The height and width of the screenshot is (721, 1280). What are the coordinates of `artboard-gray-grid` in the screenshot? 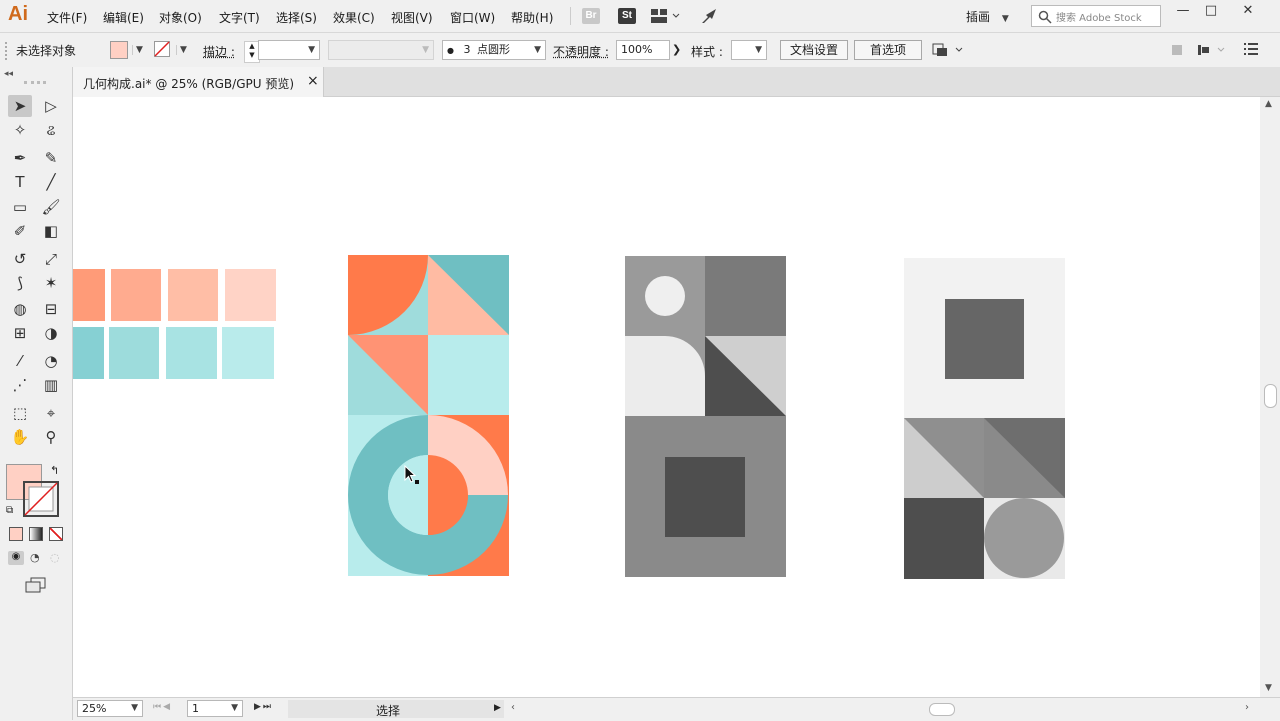 It's located at (984, 418).